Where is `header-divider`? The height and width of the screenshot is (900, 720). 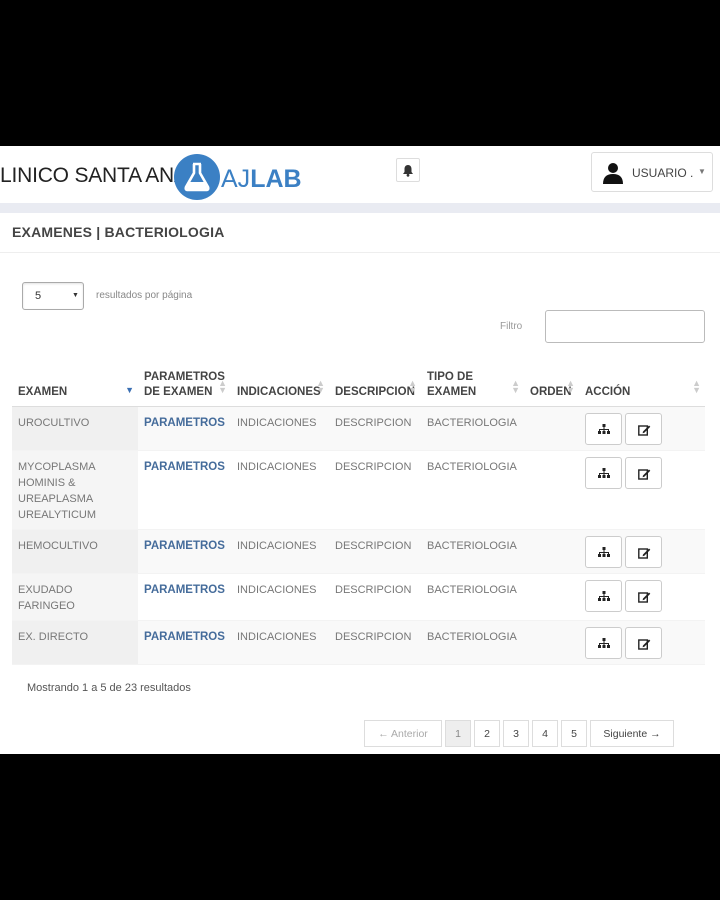 header-divider is located at coordinates (360, 208).